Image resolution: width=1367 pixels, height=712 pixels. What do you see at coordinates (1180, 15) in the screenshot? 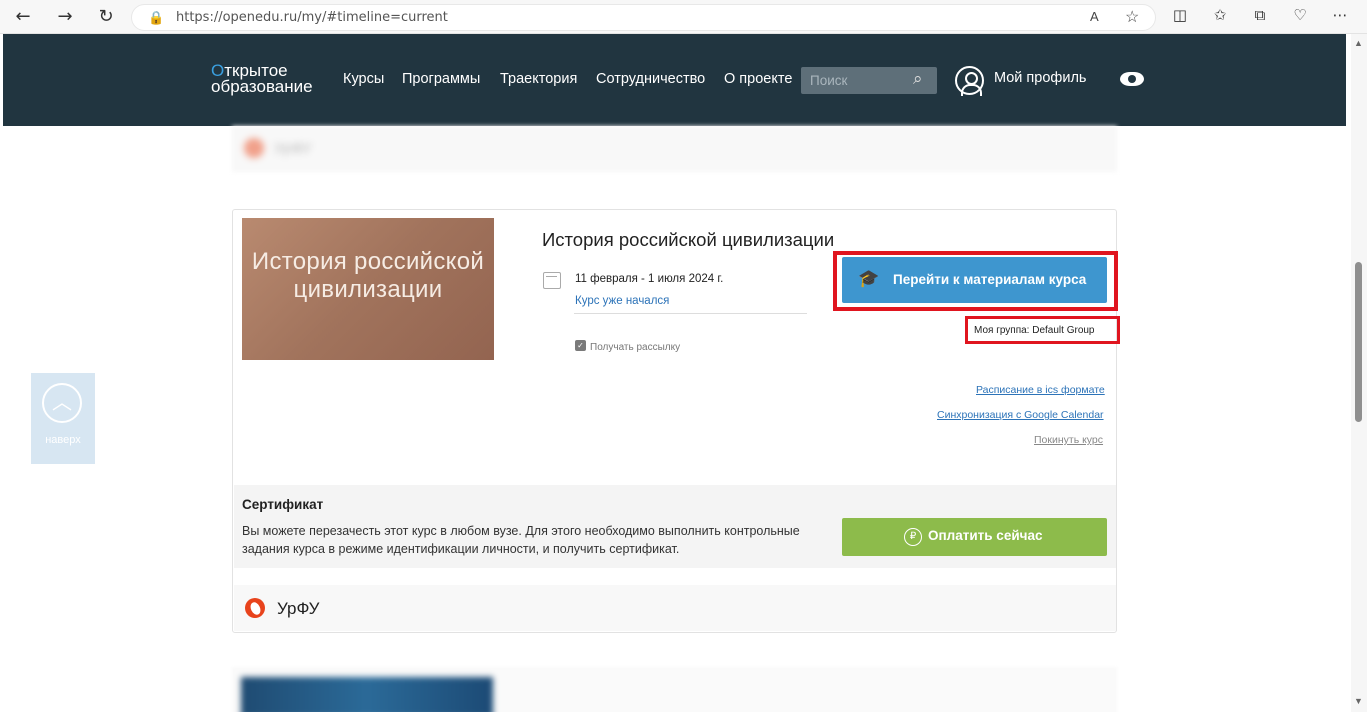
I see `split-screen-icon: ◫` at bounding box center [1180, 15].